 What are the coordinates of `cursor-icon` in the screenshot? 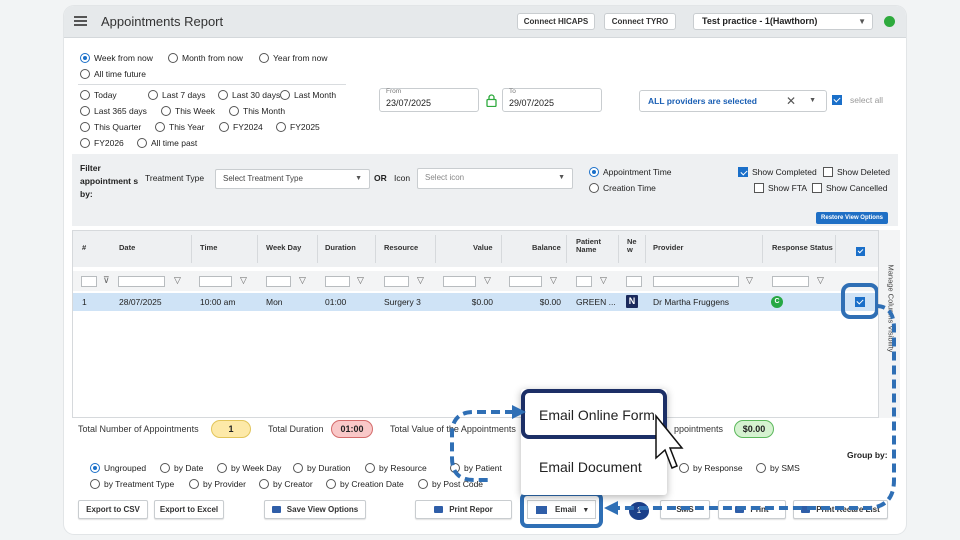 It's located at (669, 441).